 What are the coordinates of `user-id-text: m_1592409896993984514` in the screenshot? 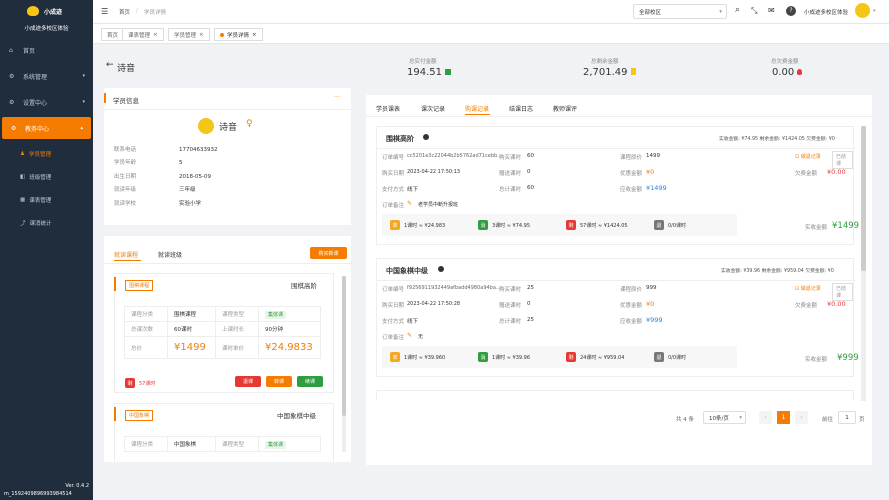 It's located at (38, 494).